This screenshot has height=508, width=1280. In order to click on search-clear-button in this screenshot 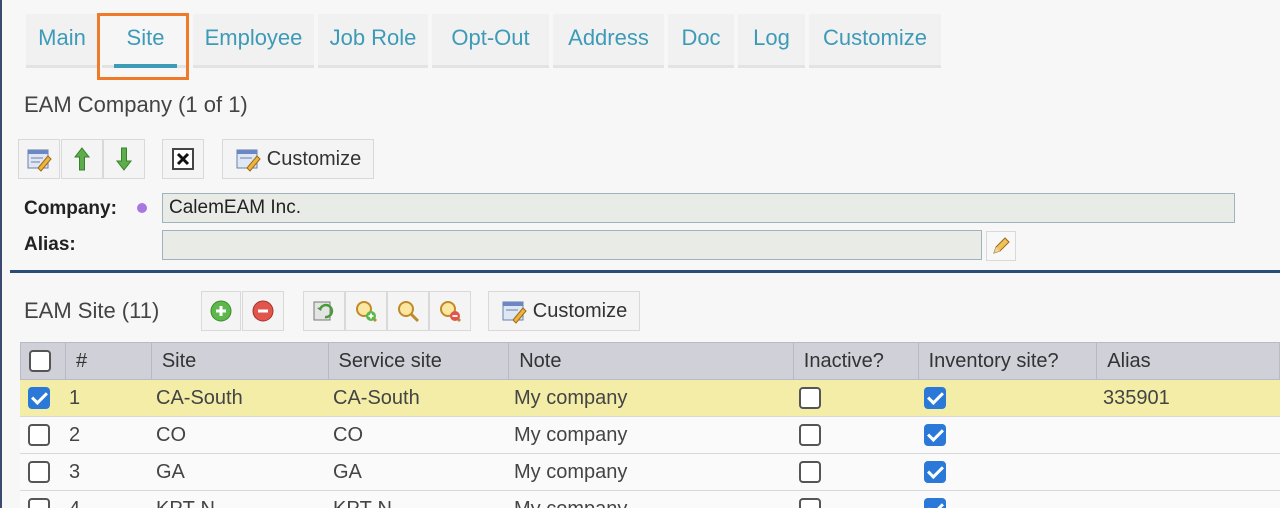, I will do `click(450, 311)`.